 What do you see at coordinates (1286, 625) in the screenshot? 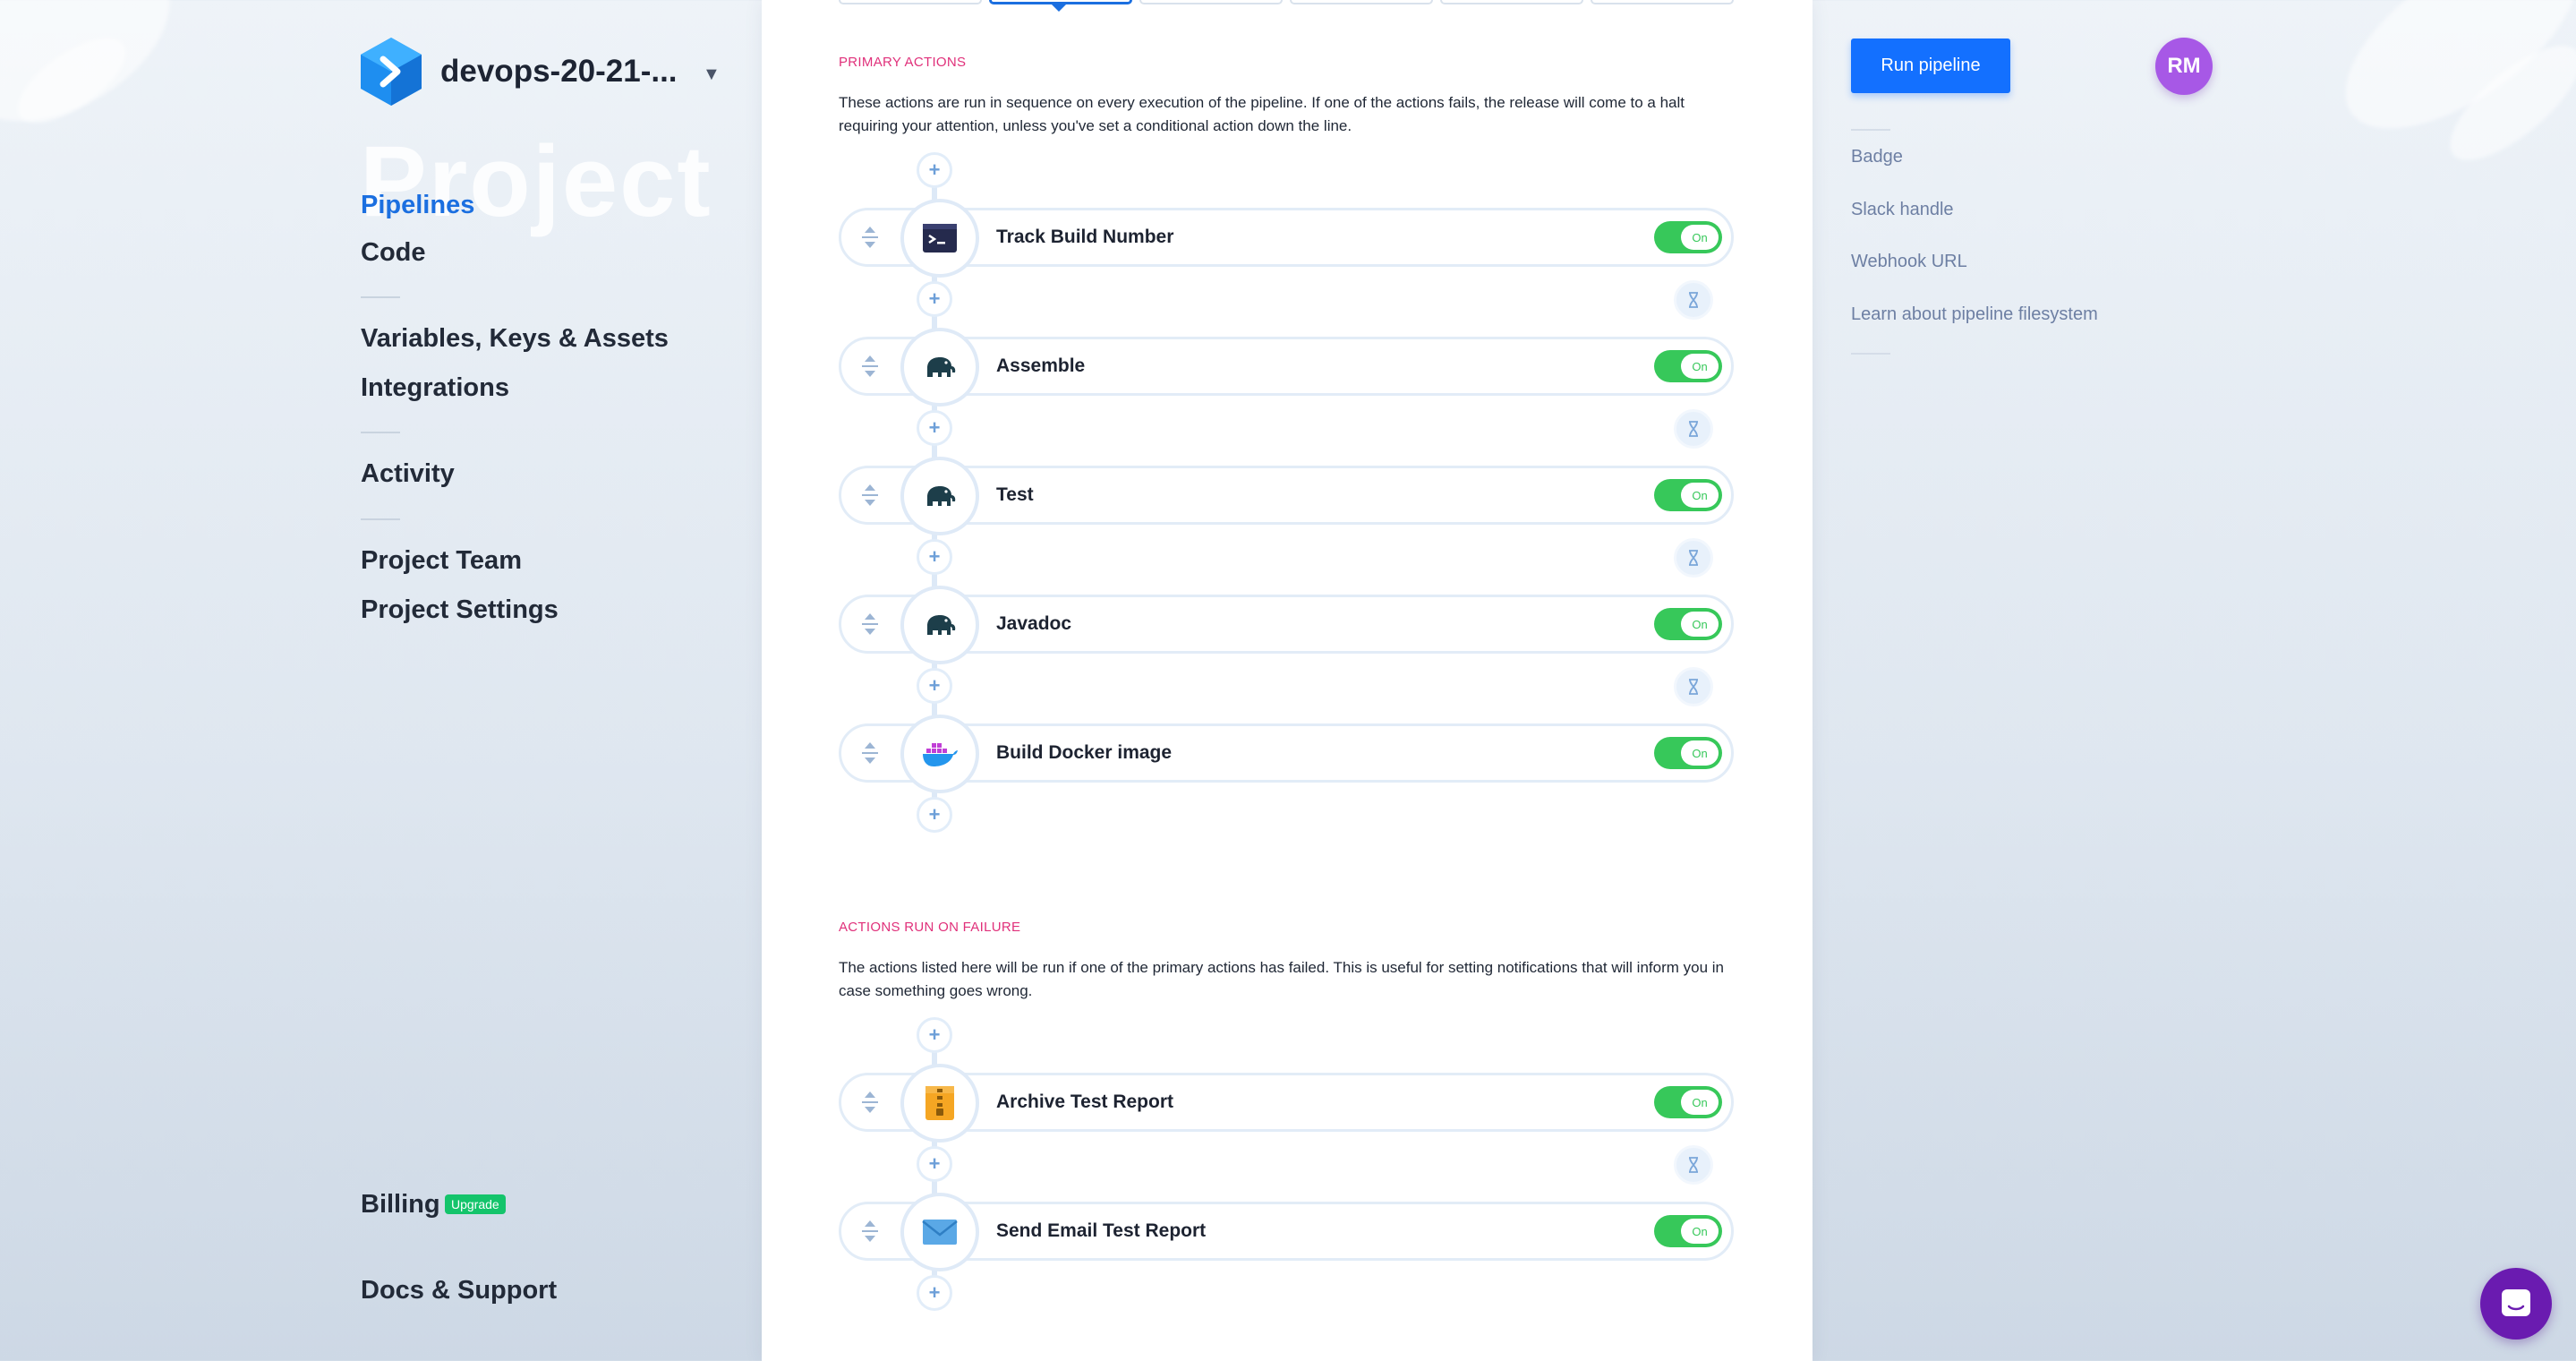
I see `action-row-javadoc: Javadoc On` at bounding box center [1286, 625].